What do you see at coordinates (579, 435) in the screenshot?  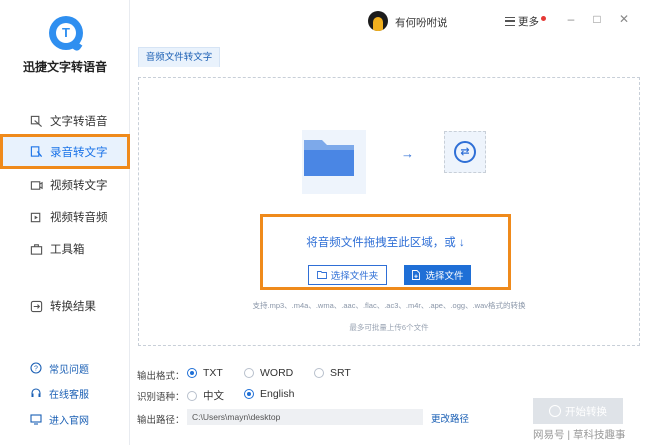 I see `watermark: 网易号 | 草科技趣事` at bounding box center [579, 435].